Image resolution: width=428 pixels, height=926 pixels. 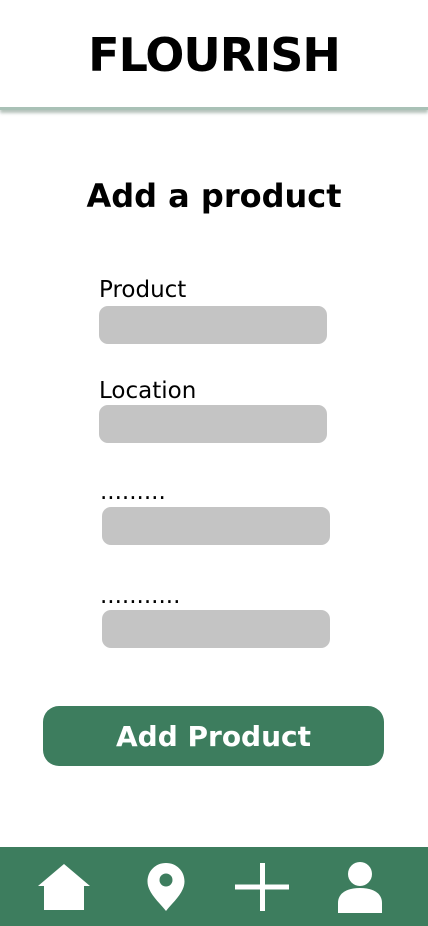 What do you see at coordinates (148, 391) in the screenshot?
I see `location-label: Location` at bounding box center [148, 391].